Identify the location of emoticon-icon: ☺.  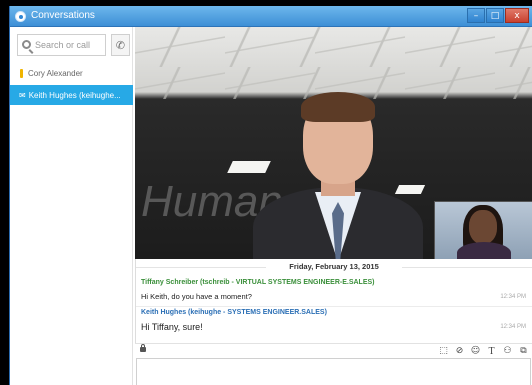
(475, 351).